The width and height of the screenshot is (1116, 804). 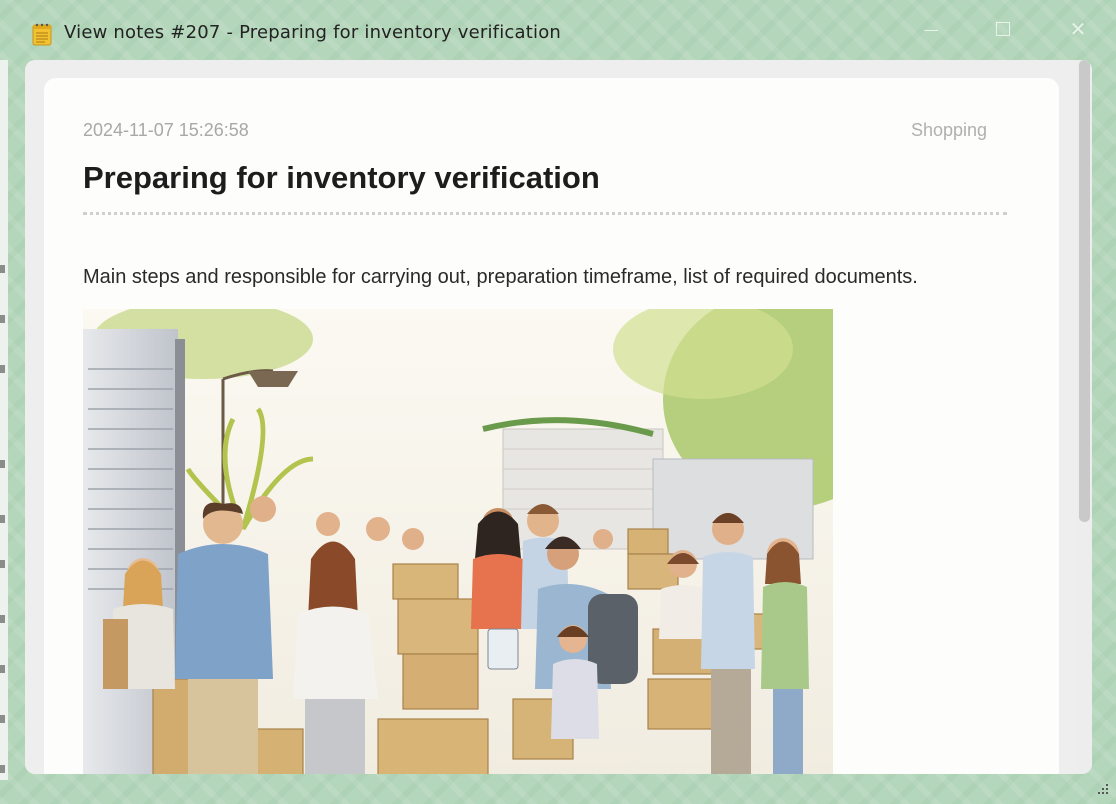 I want to click on note-date: 2024-11-07 15:26:58, so click(x=166, y=130).